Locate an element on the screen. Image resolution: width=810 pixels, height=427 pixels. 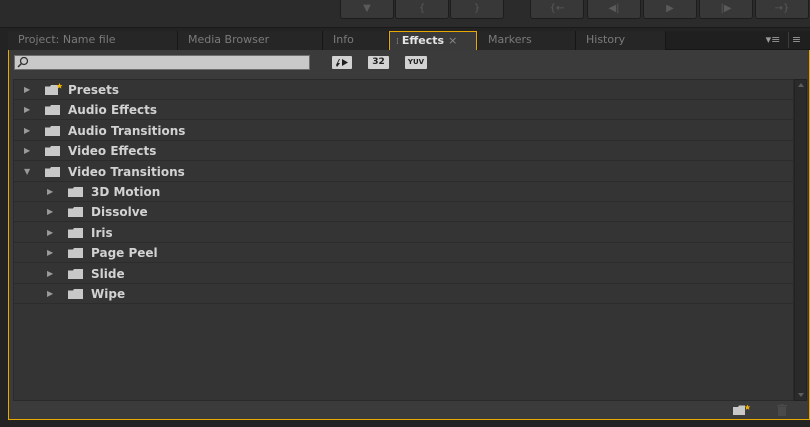
step-forward-icon: |▶ is located at coordinates (726, 8).